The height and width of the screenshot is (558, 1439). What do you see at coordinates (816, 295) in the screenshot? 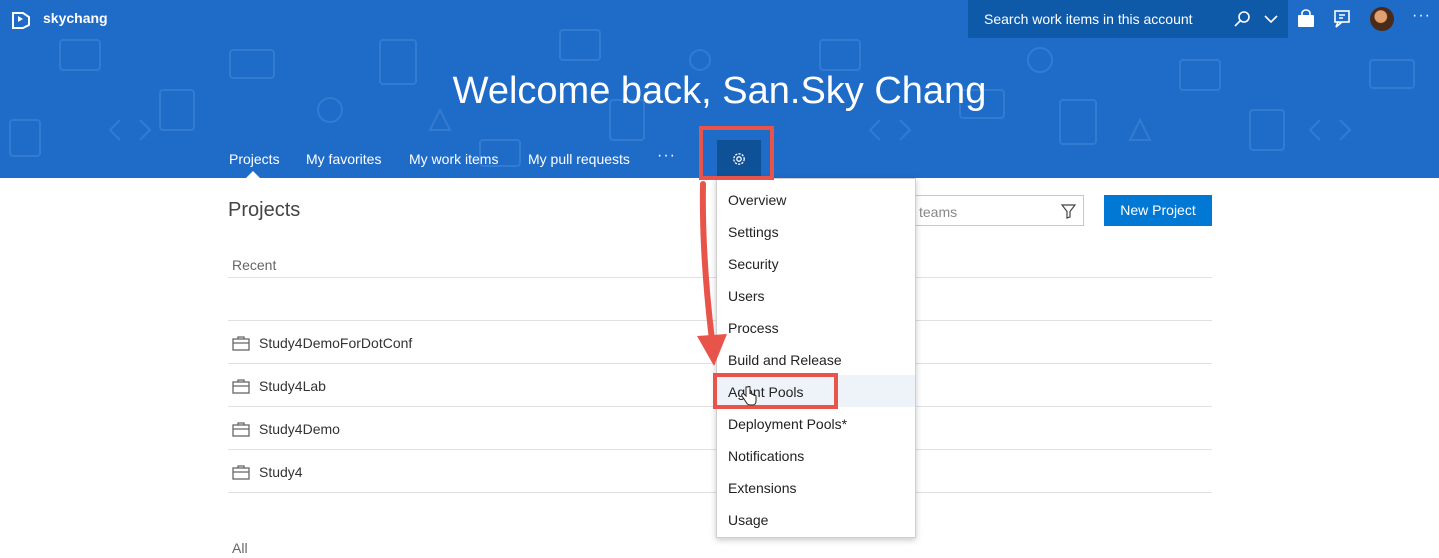
I see `menu-item-users: Users` at bounding box center [816, 295].